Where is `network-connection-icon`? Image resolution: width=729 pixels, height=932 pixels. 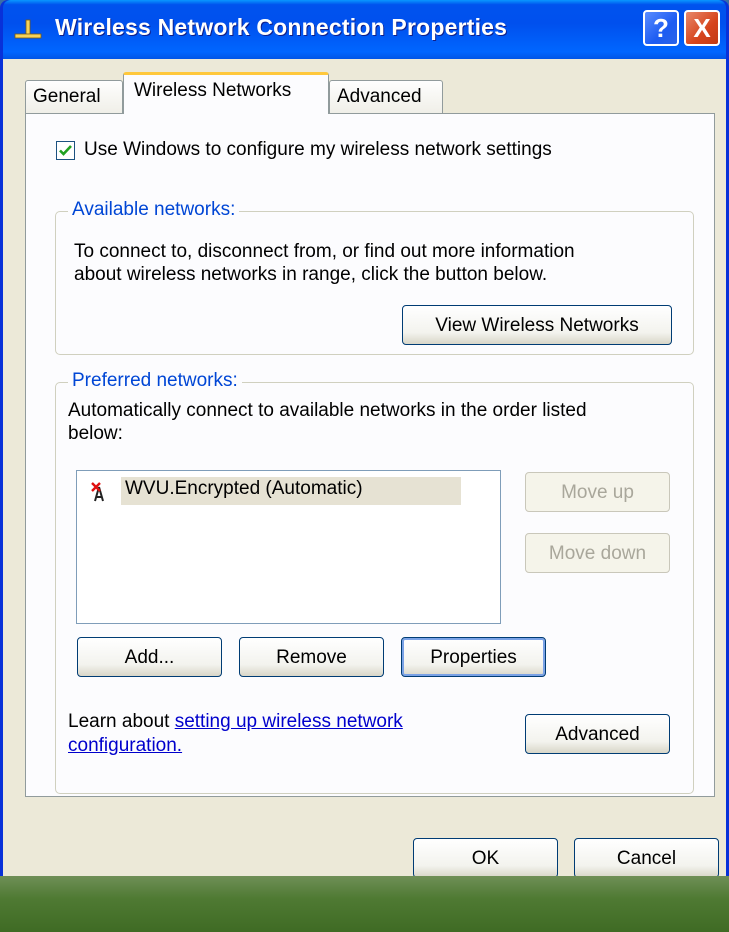
network-connection-icon is located at coordinates (28, 29).